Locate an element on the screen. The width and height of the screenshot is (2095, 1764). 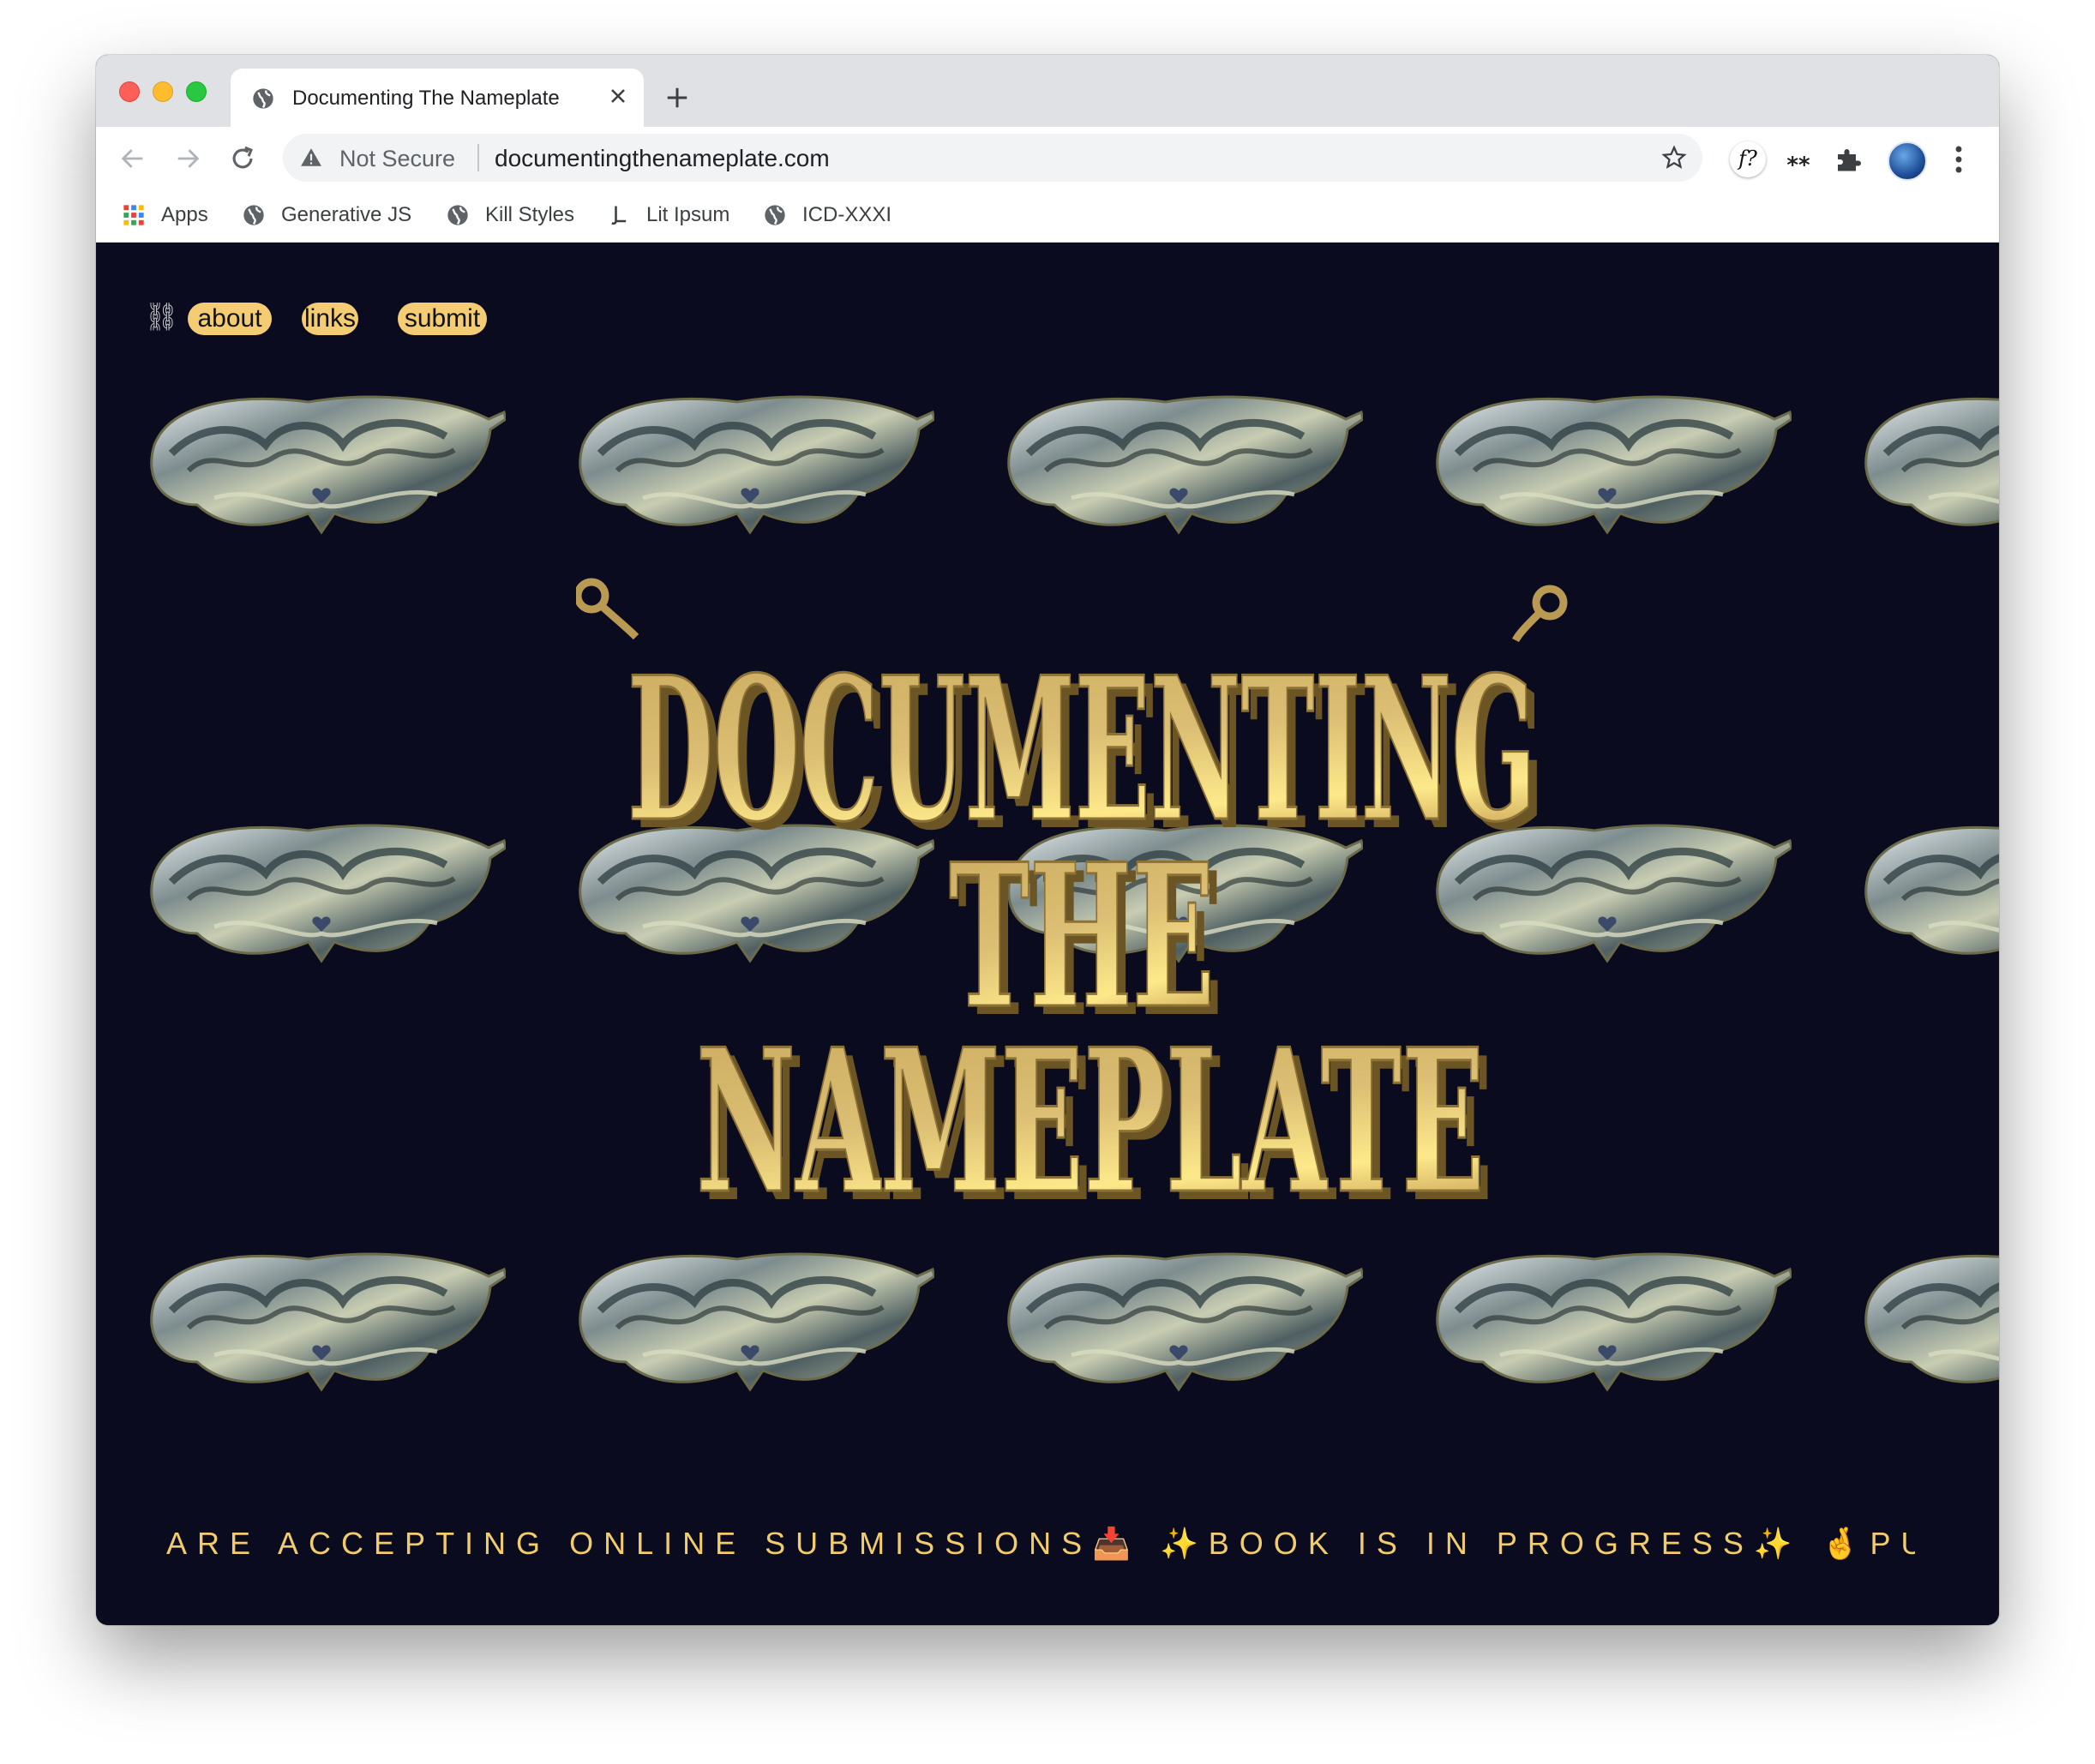
bookmark-lit-ipsum: Lit Ipsum is located at coordinates (668, 215).